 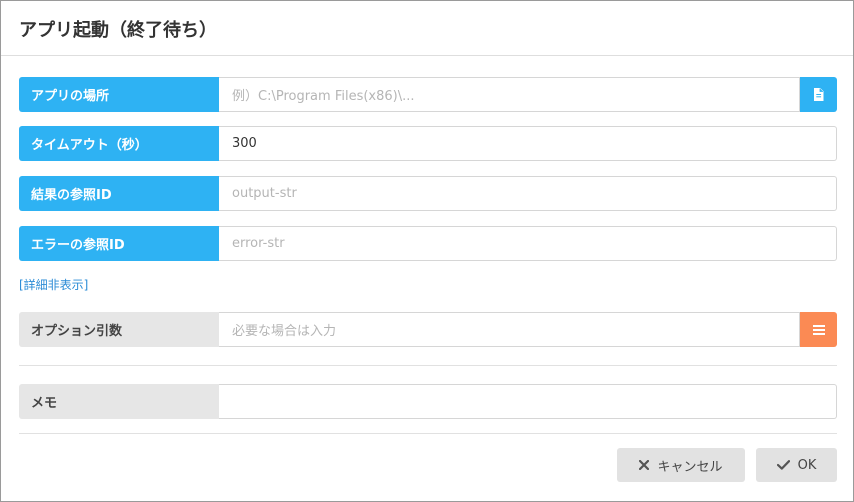 I want to click on memo-label: メモ, so click(x=119, y=401).